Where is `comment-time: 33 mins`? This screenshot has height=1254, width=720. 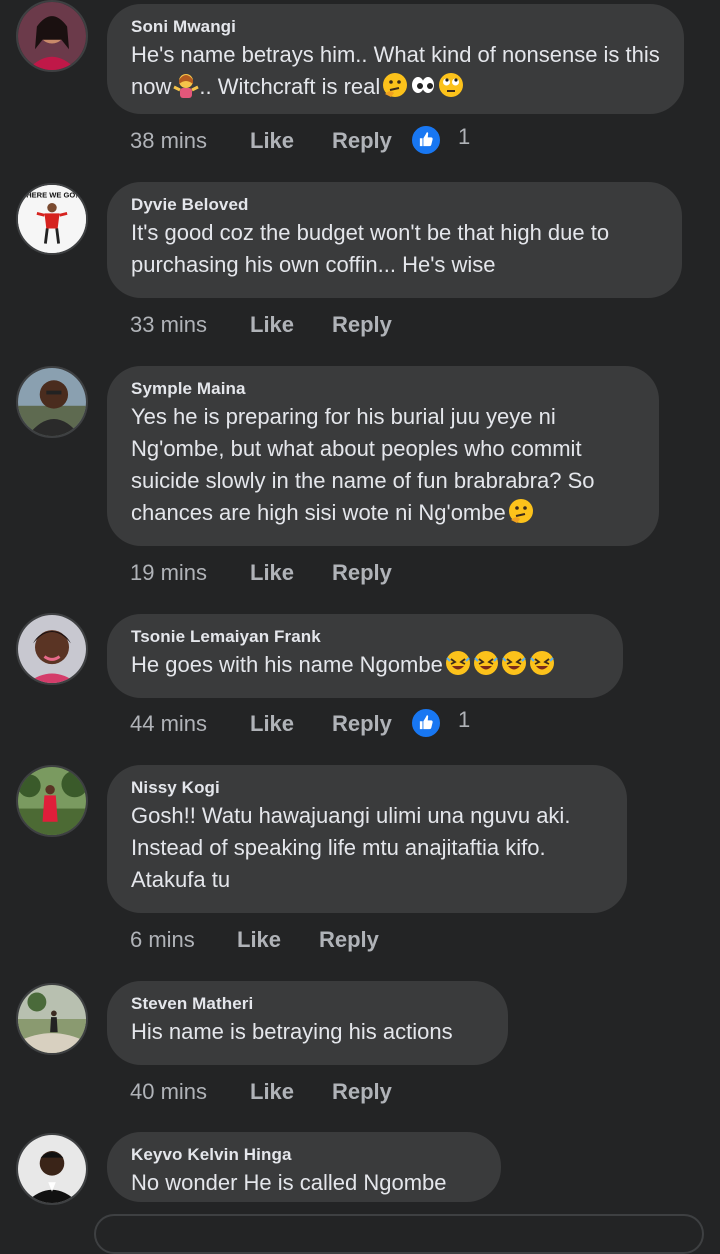
comment-time: 33 mins is located at coordinates (168, 325).